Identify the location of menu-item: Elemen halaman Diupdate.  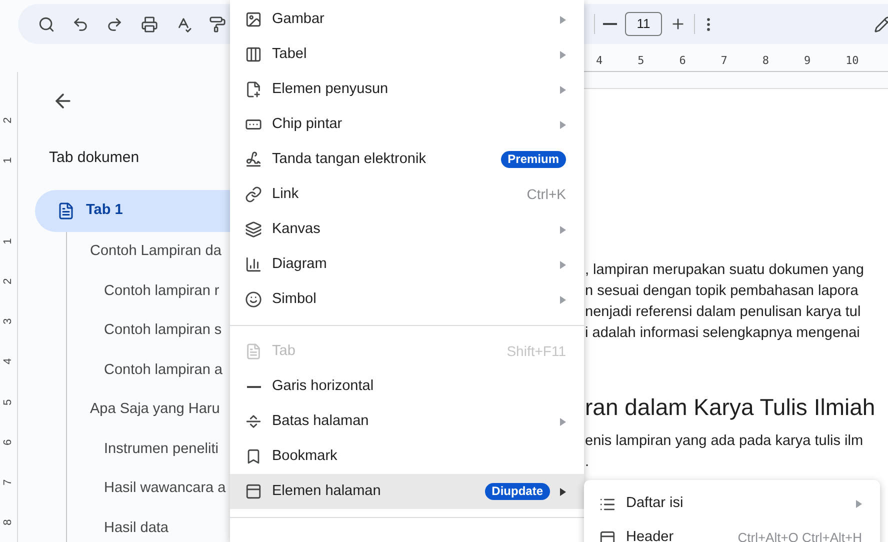
(407, 491).